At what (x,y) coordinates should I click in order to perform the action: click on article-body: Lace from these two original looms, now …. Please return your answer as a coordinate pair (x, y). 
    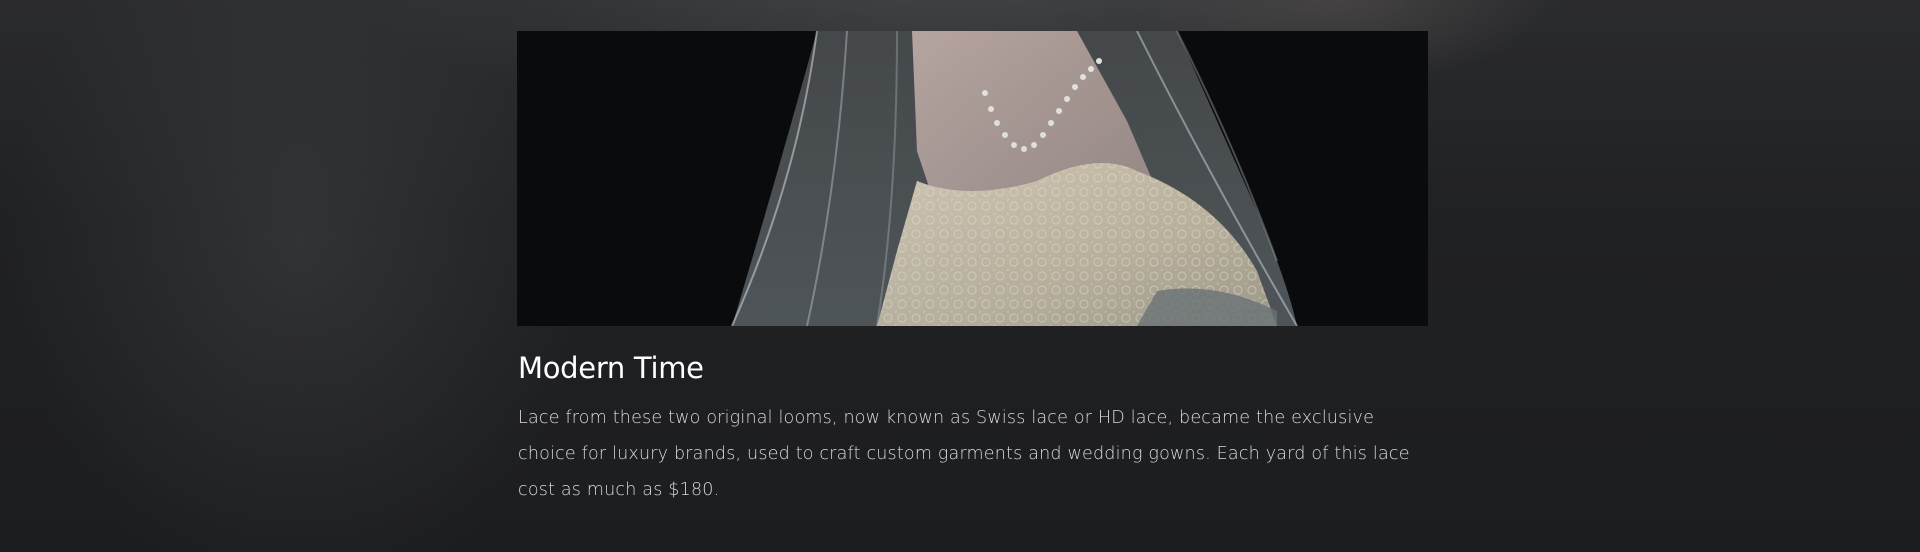
    Looking at the image, I should click on (964, 454).